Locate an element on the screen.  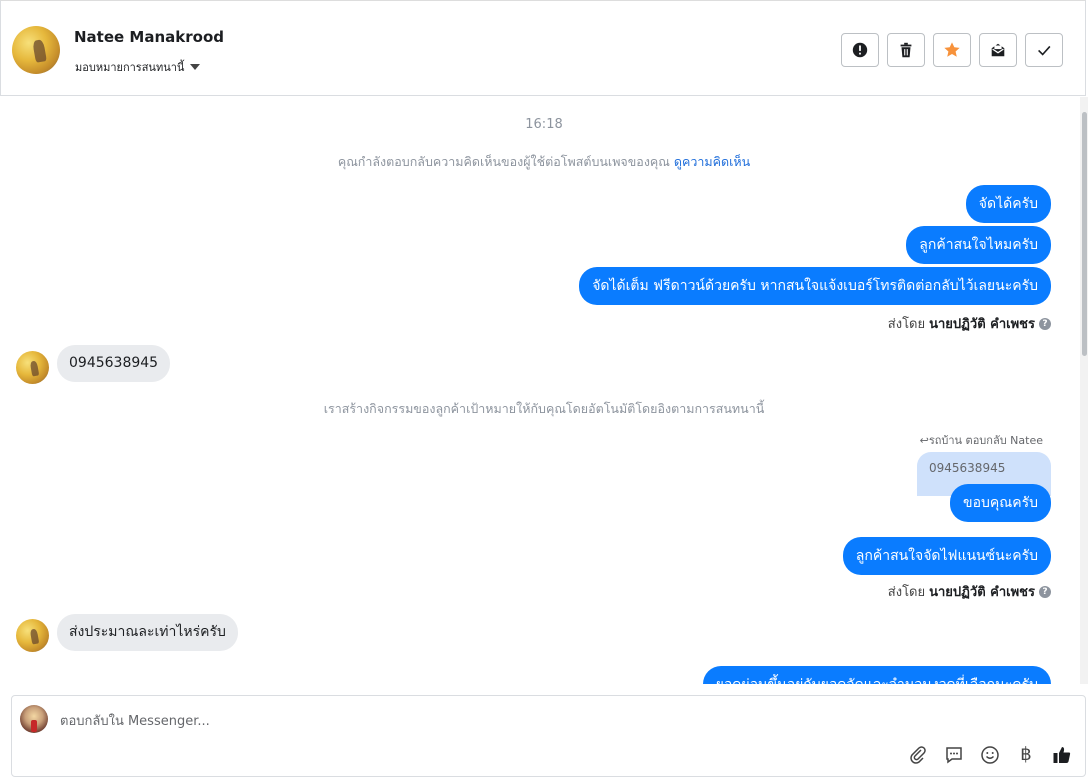
saved-replies-button is located at coordinates (954, 755).